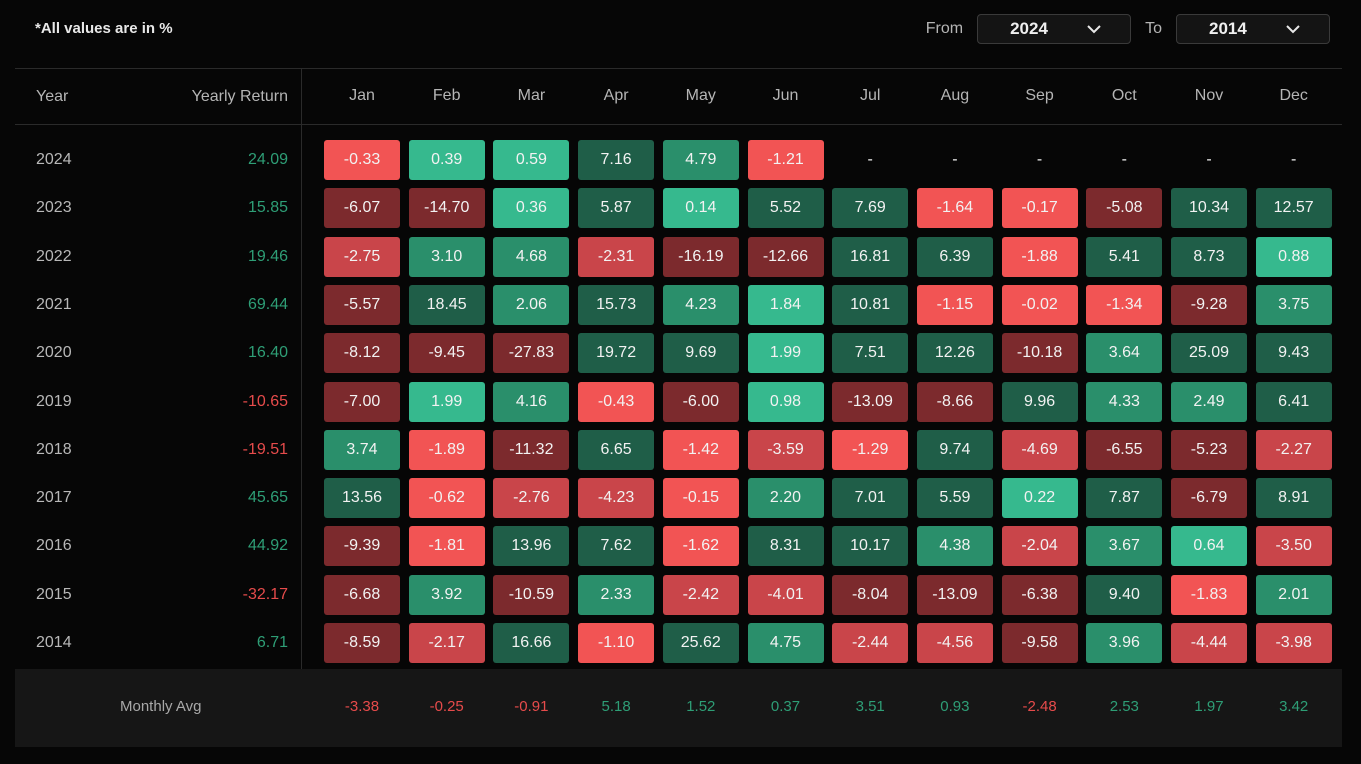 This screenshot has height=764, width=1361. What do you see at coordinates (954, 353) in the screenshot?
I see `heatmap-cell: 12.26` at bounding box center [954, 353].